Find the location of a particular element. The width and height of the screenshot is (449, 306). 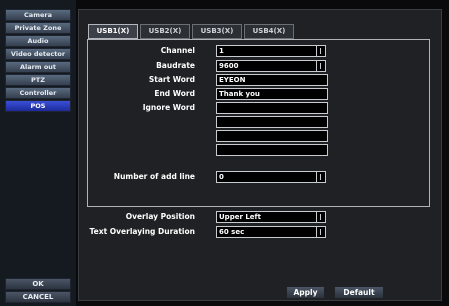

apply-button: Apply is located at coordinates (305, 292).